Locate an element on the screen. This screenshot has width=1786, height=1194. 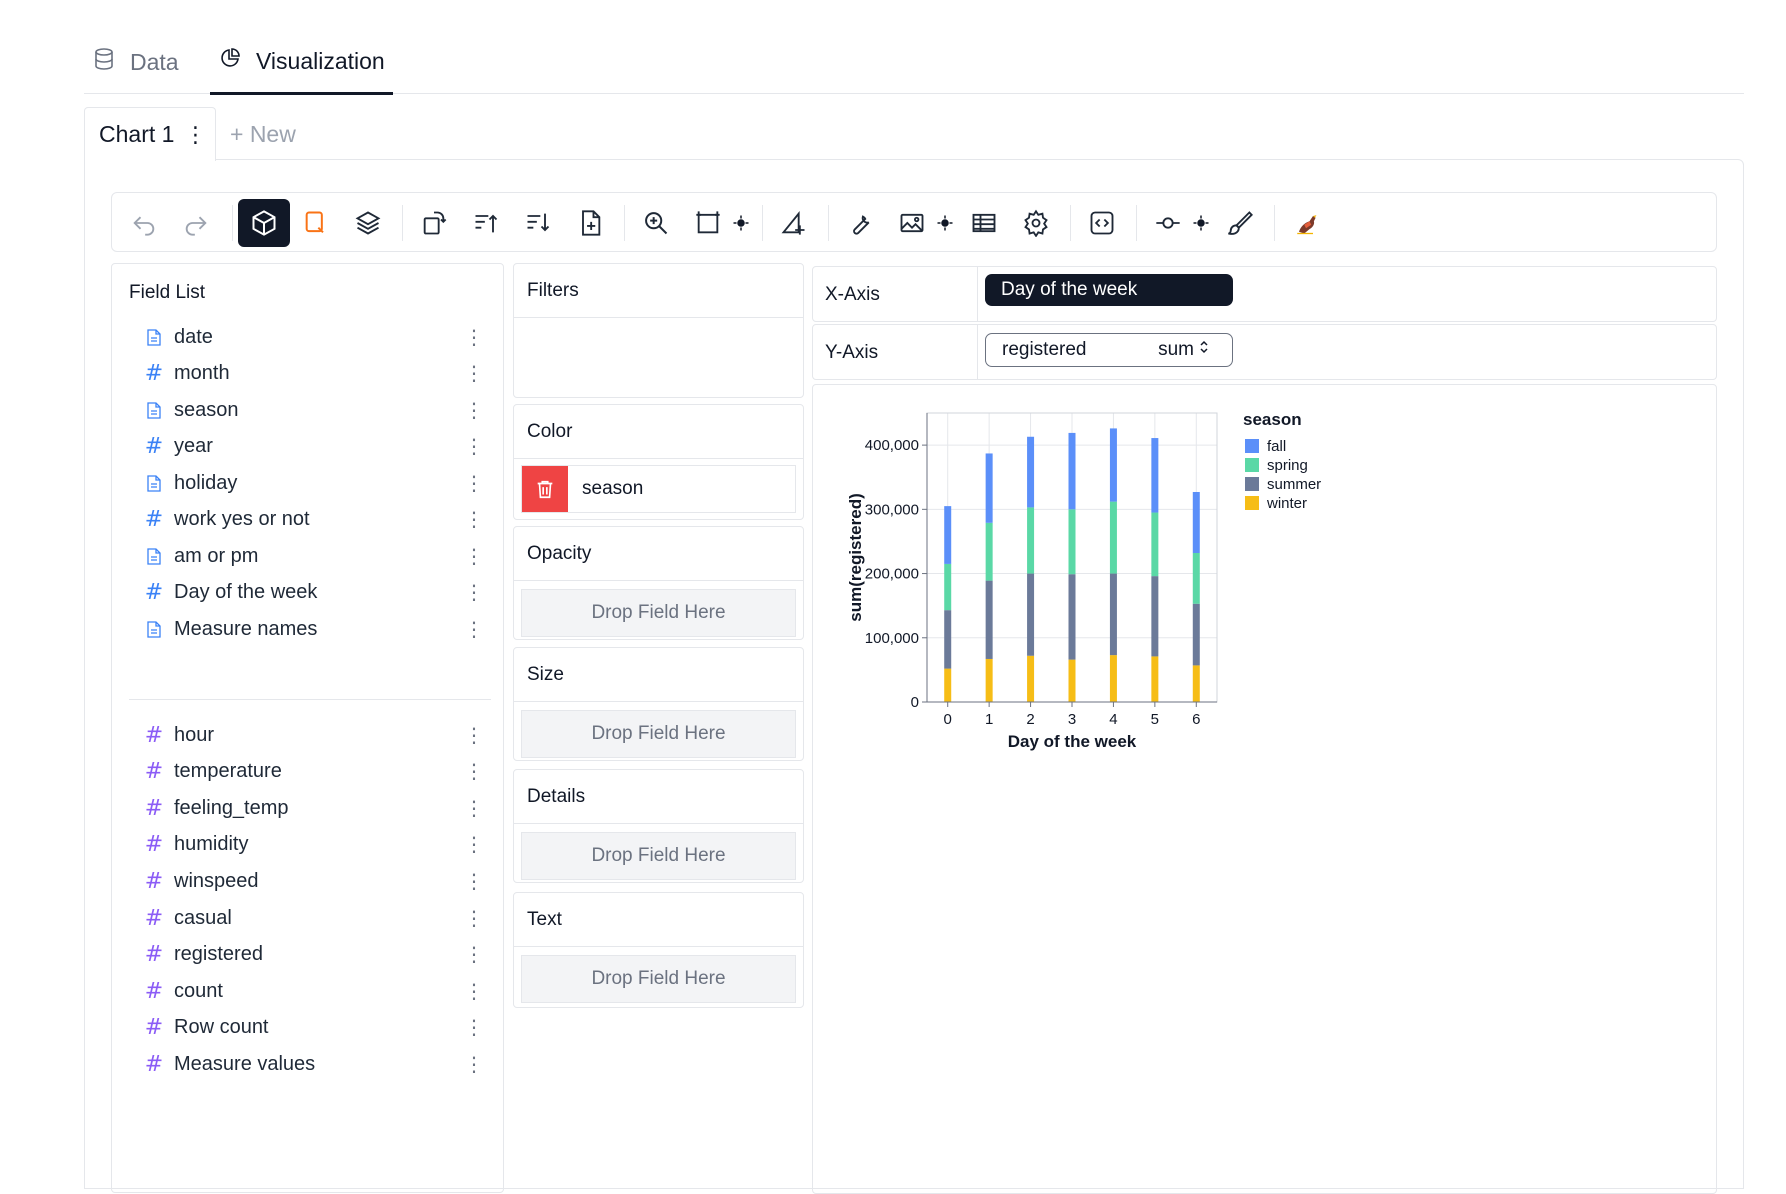
hash-icon: # is located at coordinates (154, 881).